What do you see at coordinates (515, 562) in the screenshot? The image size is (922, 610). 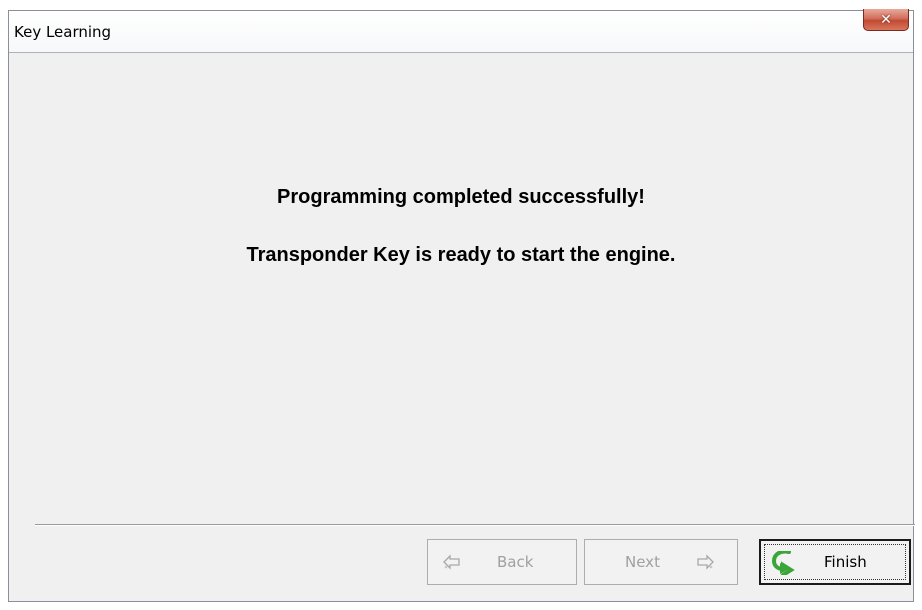 I see `back-label: Back` at bounding box center [515, 562].